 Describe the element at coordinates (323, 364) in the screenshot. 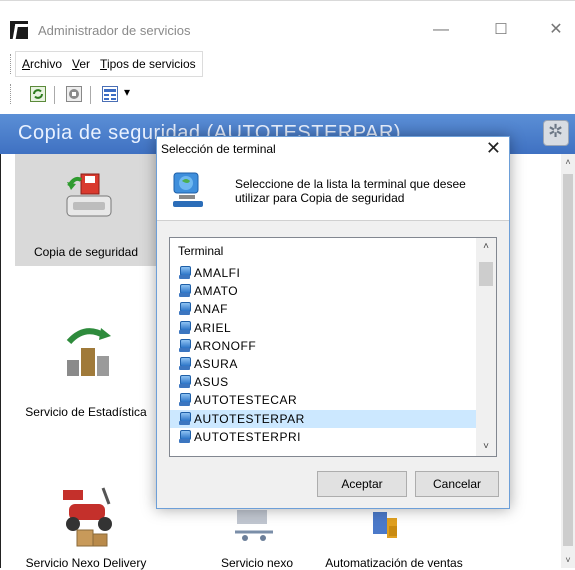

I see `list-item: ASURA` at that location.